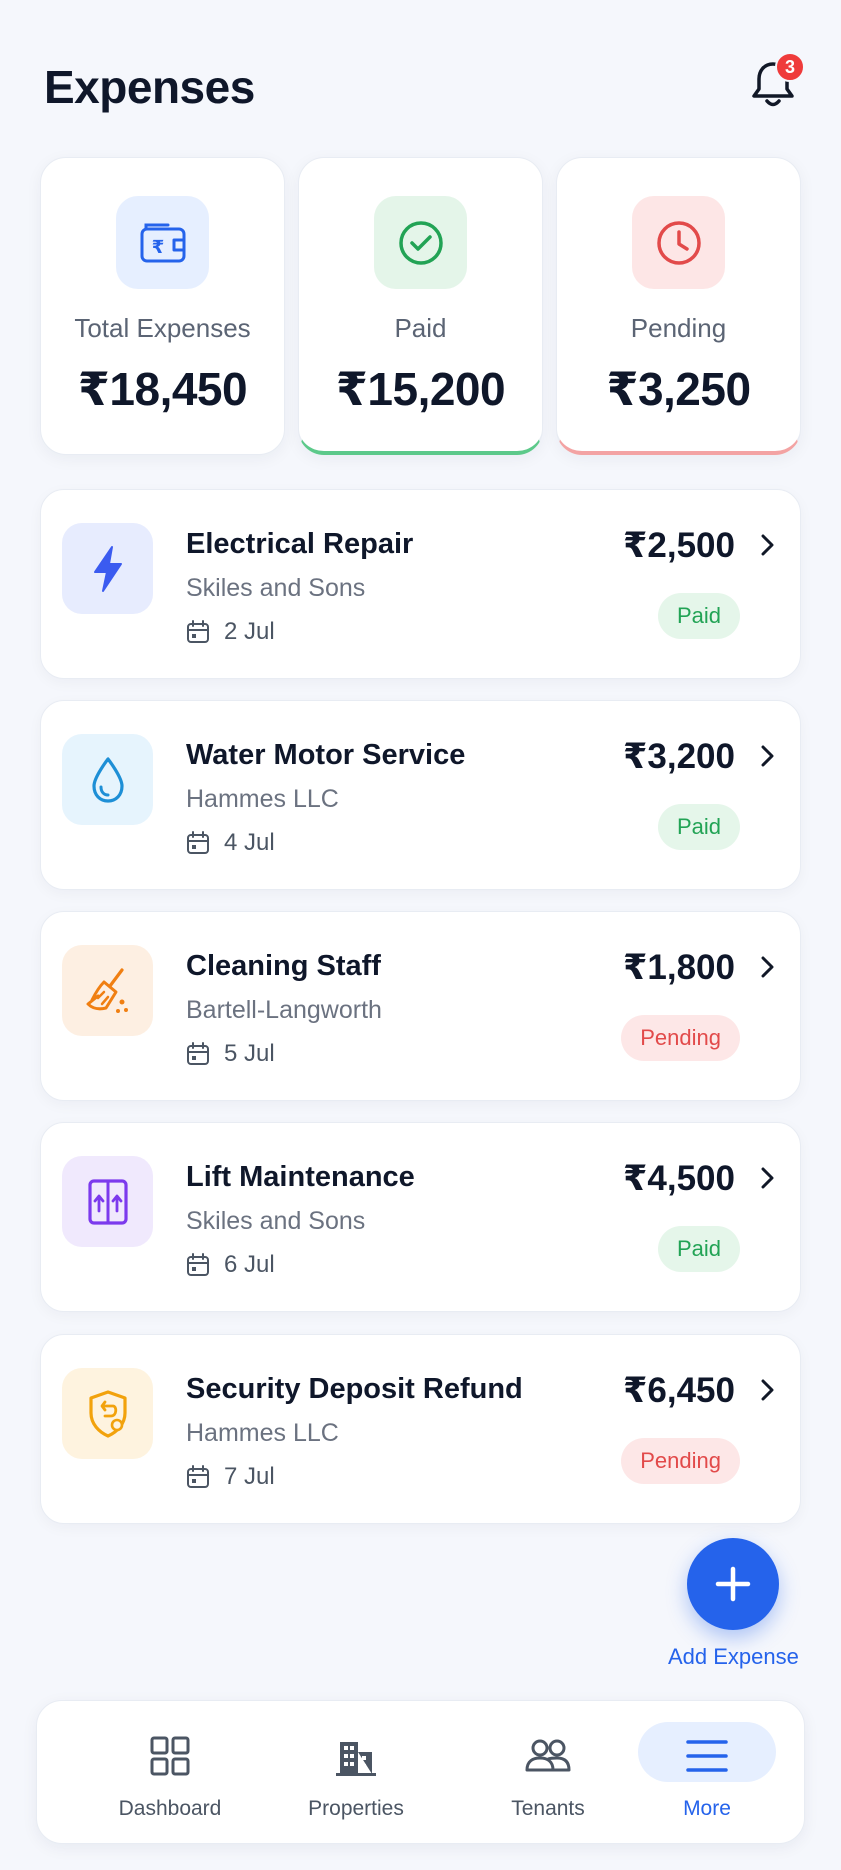  Describe the element at coordinates (249, 631) in the screenshot. I see `expense-date-text: 2 Jul` at that location.